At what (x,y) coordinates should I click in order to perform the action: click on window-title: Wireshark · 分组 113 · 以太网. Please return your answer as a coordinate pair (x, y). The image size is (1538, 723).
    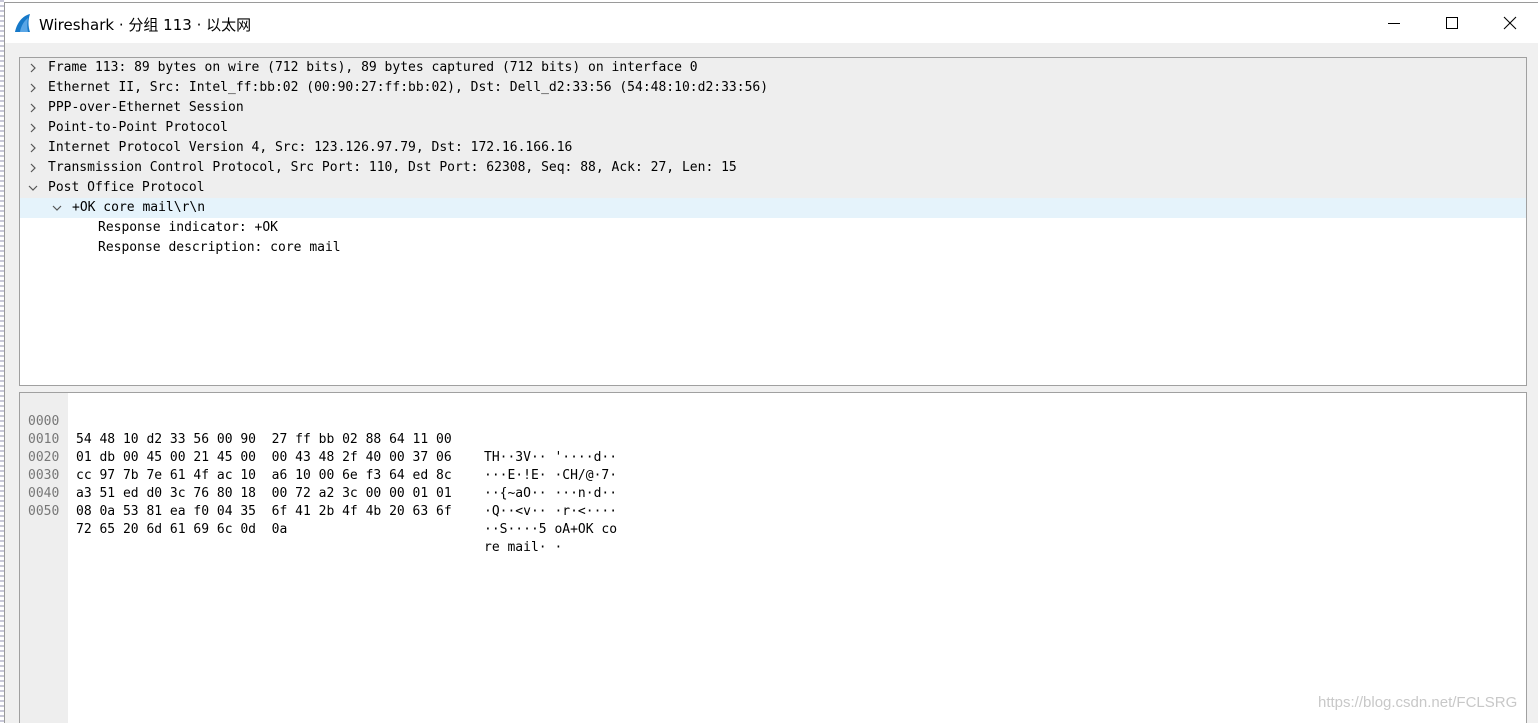
    Looking at the image, I should click on (145, 25).